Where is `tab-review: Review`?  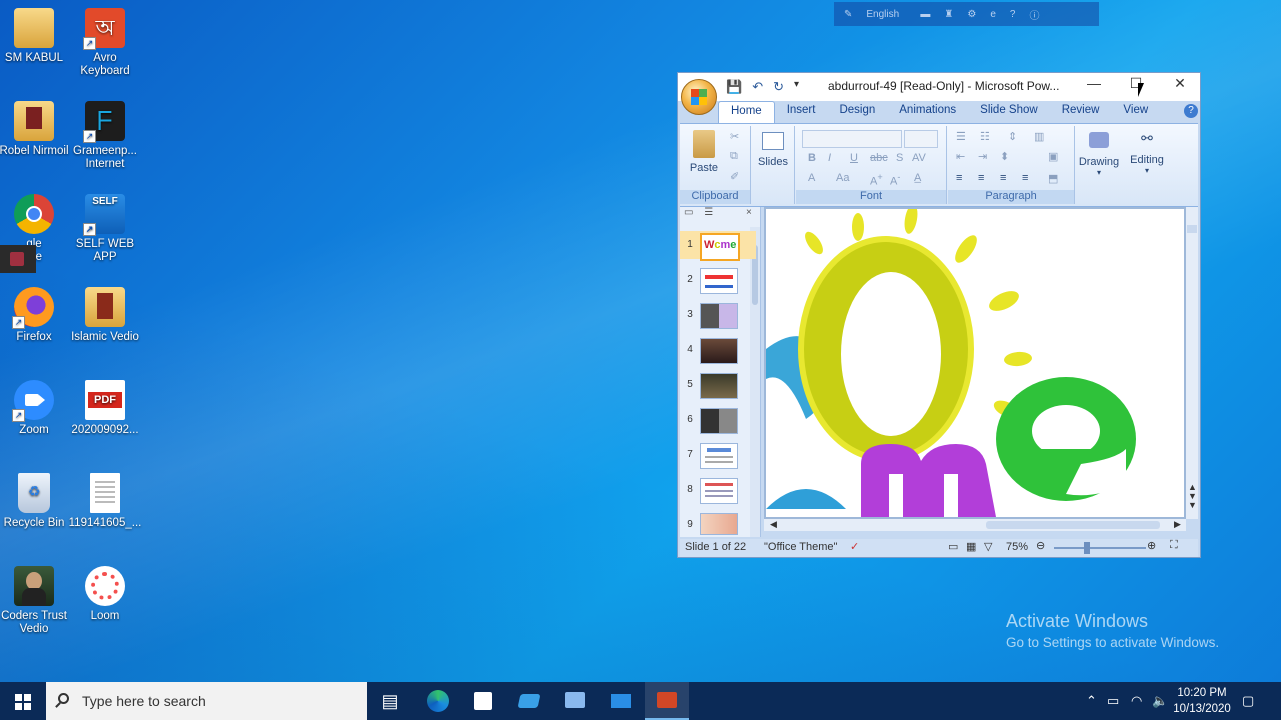
tab-review: Review is located at coordinates (1081, 112).